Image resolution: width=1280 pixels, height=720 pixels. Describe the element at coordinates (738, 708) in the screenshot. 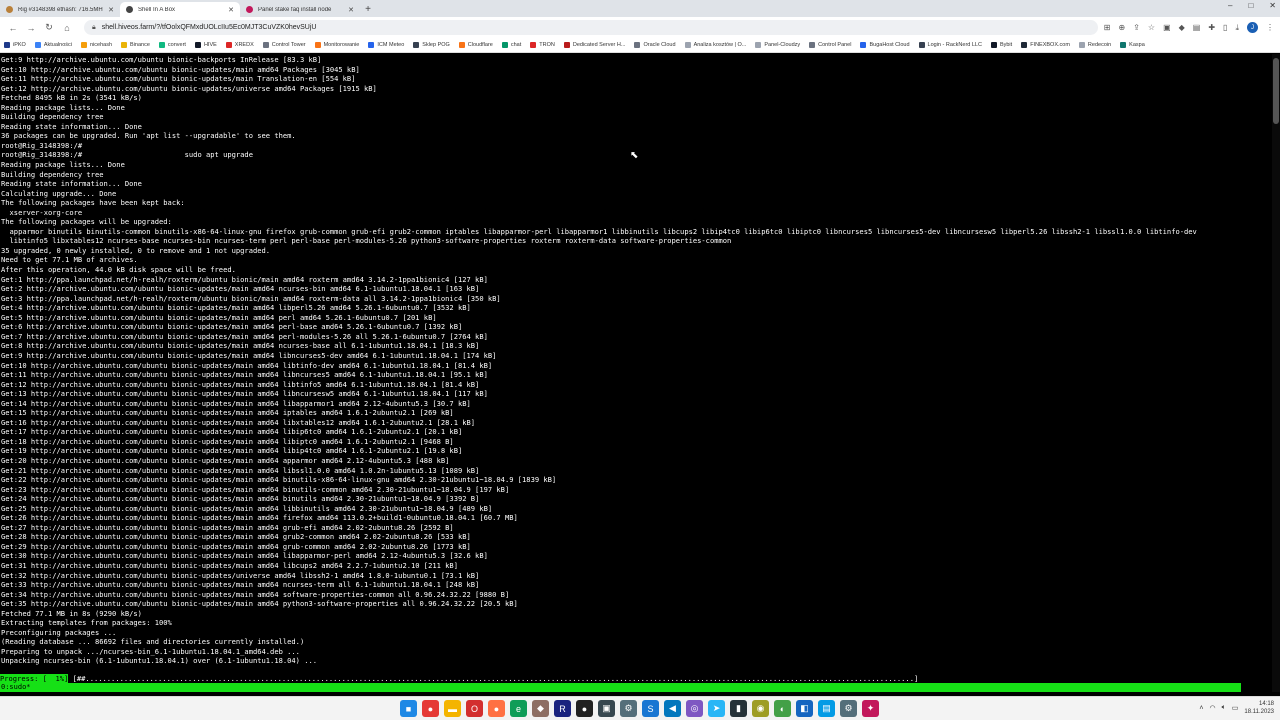

I see `terminal-icon: ▮` at that location.